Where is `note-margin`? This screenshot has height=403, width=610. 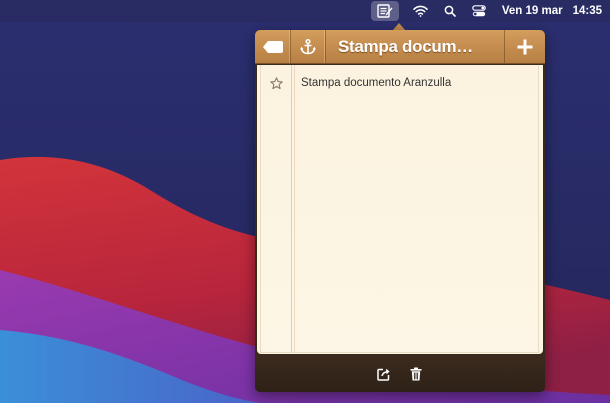 note-margin is located at coordinates (276, 208).